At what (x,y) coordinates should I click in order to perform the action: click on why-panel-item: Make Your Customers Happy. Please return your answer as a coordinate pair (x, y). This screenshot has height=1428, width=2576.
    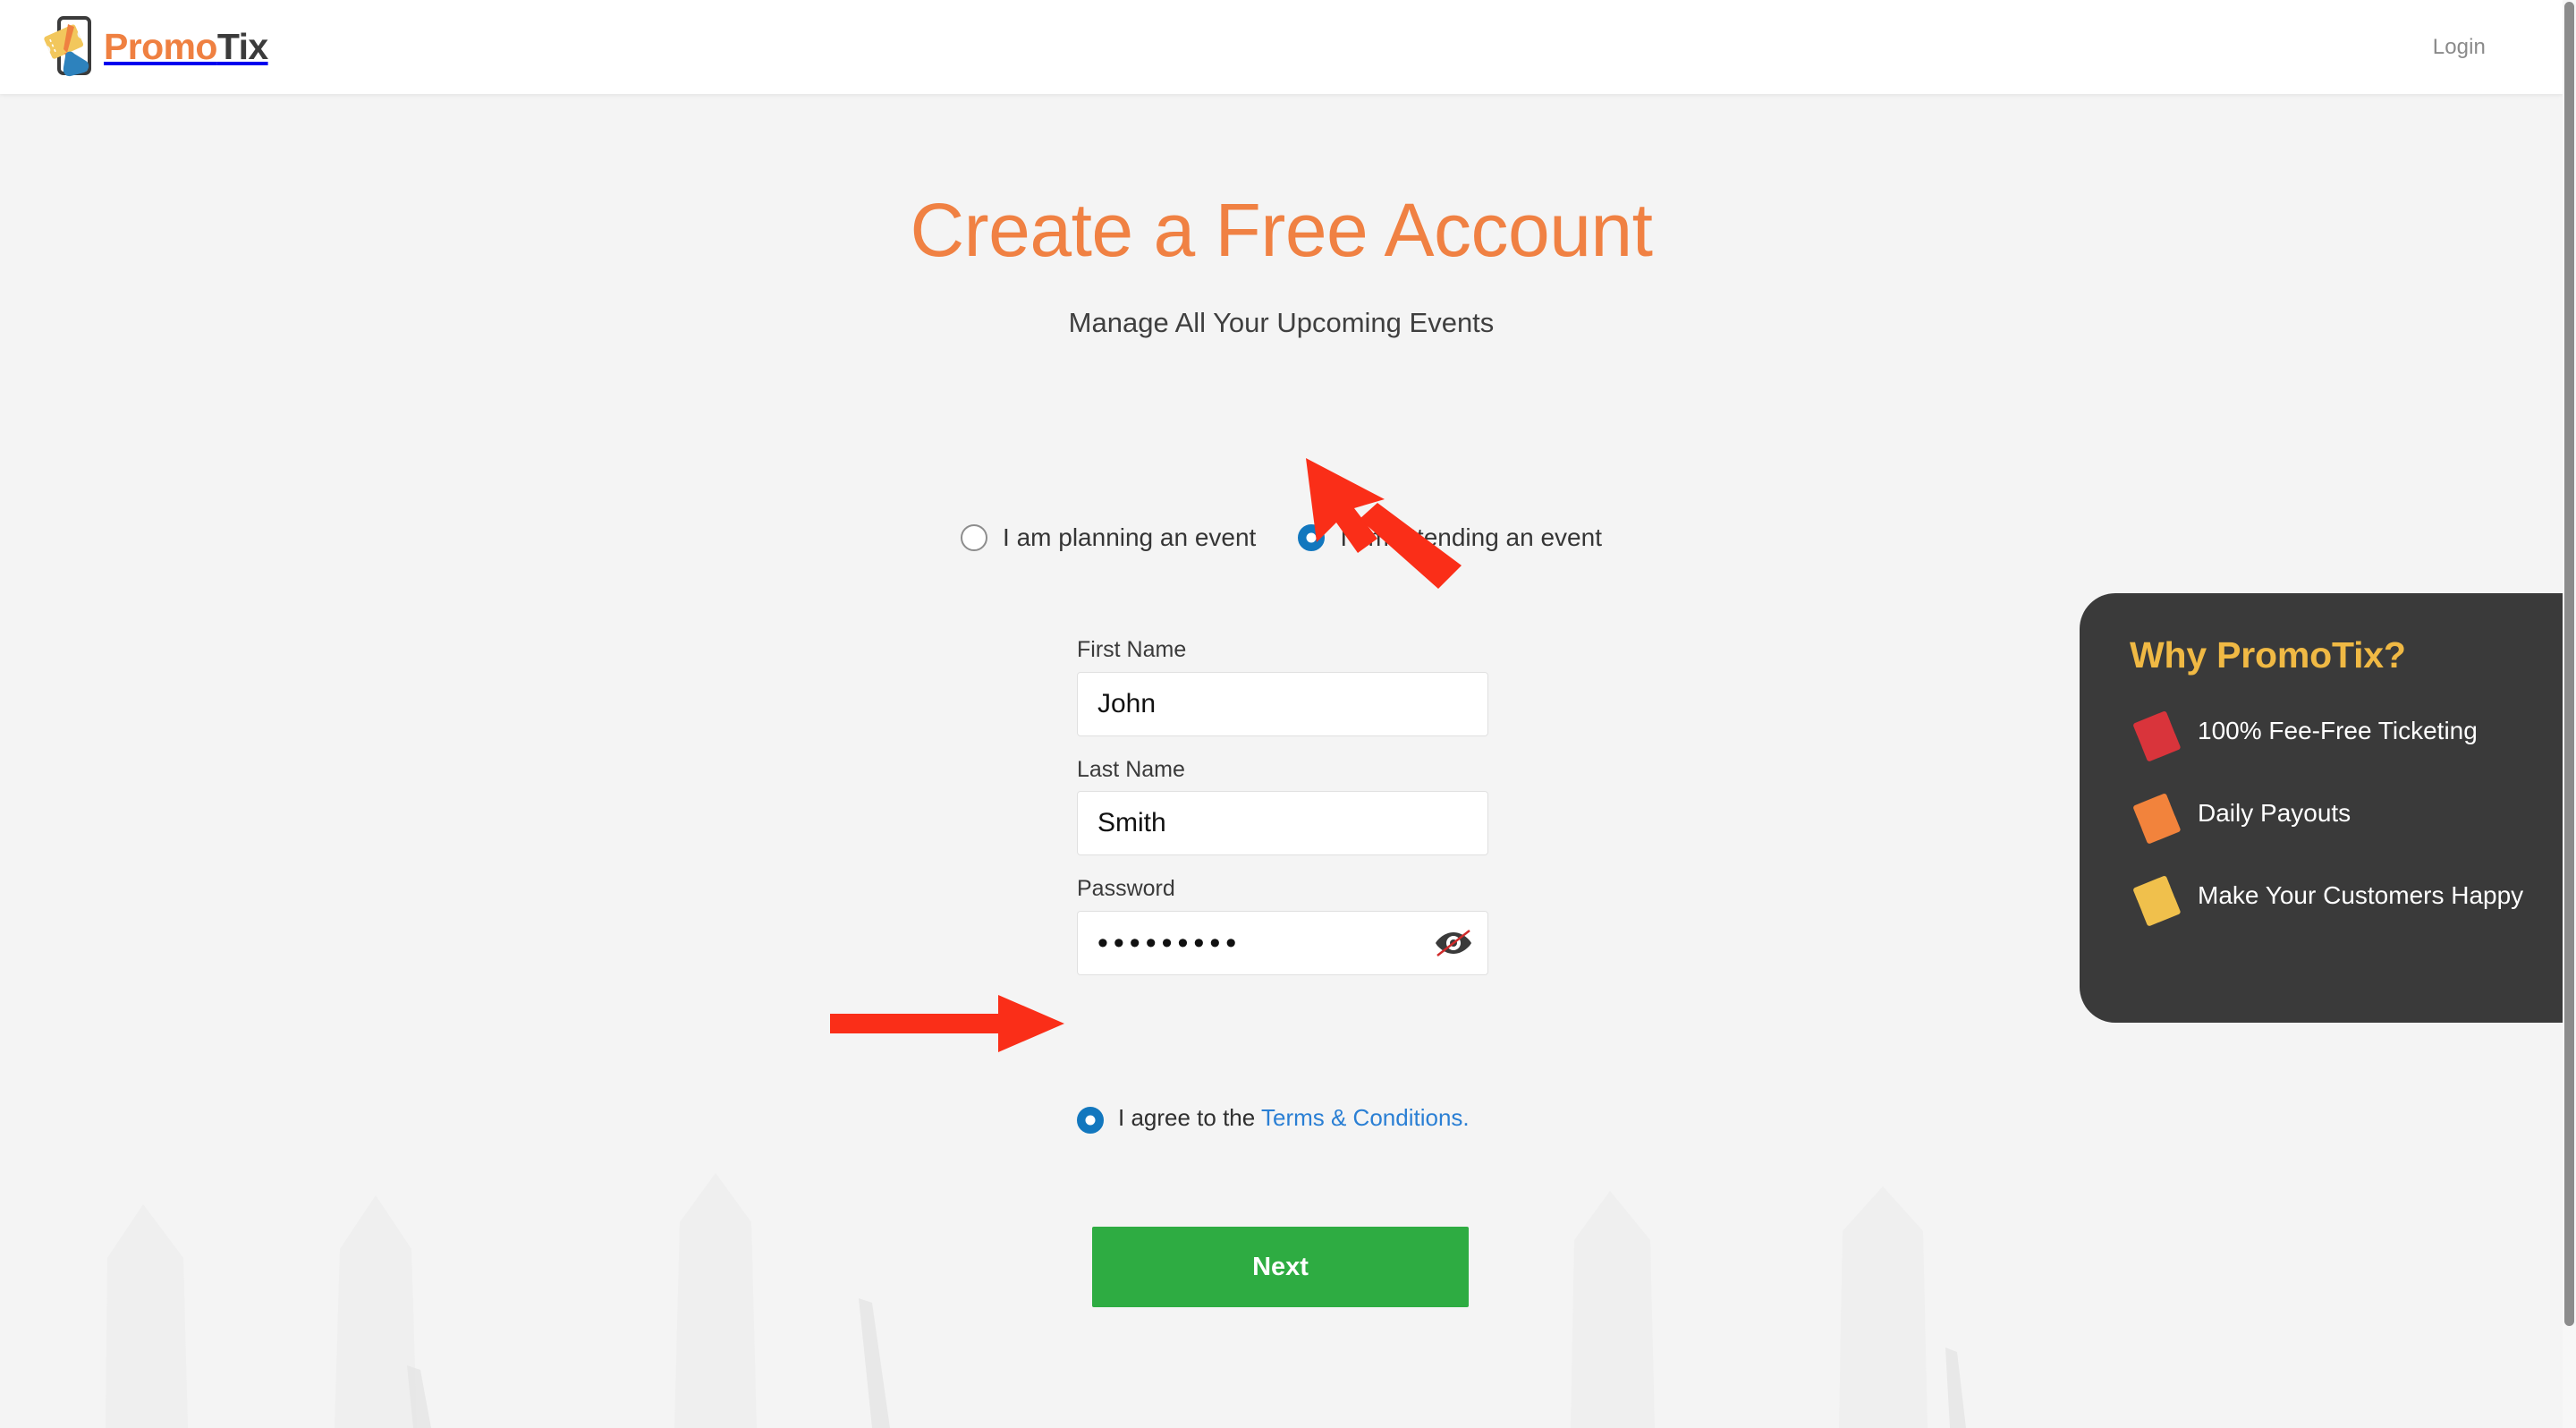
    Looking at the image, I should click on (2328, 902).